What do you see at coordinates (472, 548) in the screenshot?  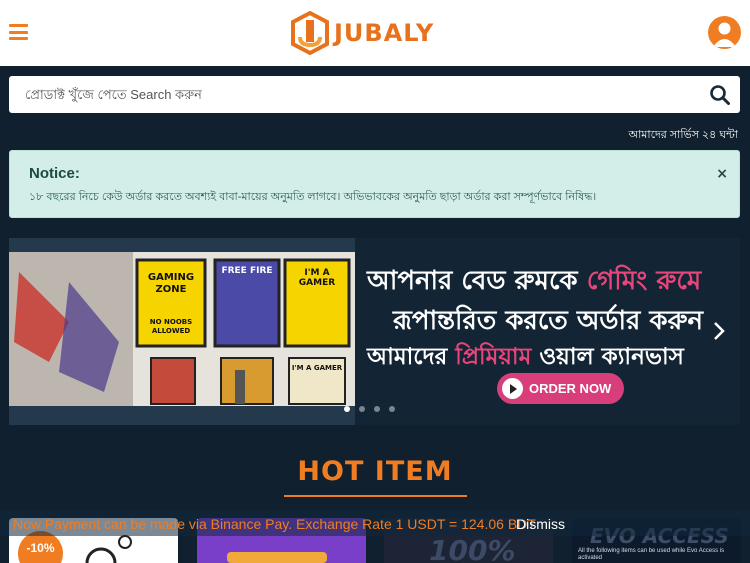 I see `card-3-label: 100%` at bounding box center [472, 548].